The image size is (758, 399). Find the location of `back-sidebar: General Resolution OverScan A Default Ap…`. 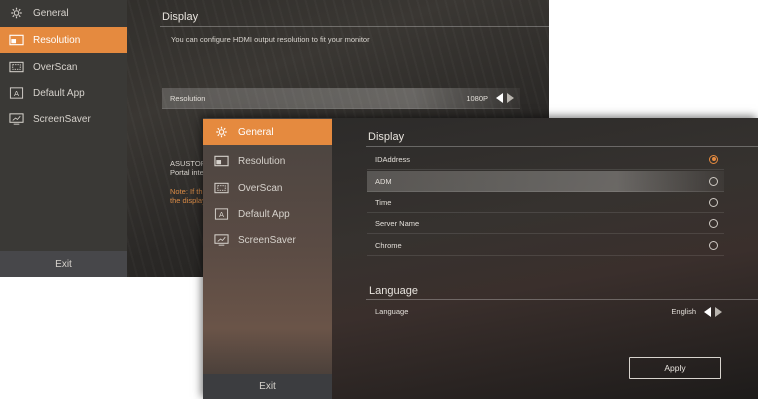

back-sidebar: General Resolution OverScan A Default Ap… is located at coordinates (63, 138).